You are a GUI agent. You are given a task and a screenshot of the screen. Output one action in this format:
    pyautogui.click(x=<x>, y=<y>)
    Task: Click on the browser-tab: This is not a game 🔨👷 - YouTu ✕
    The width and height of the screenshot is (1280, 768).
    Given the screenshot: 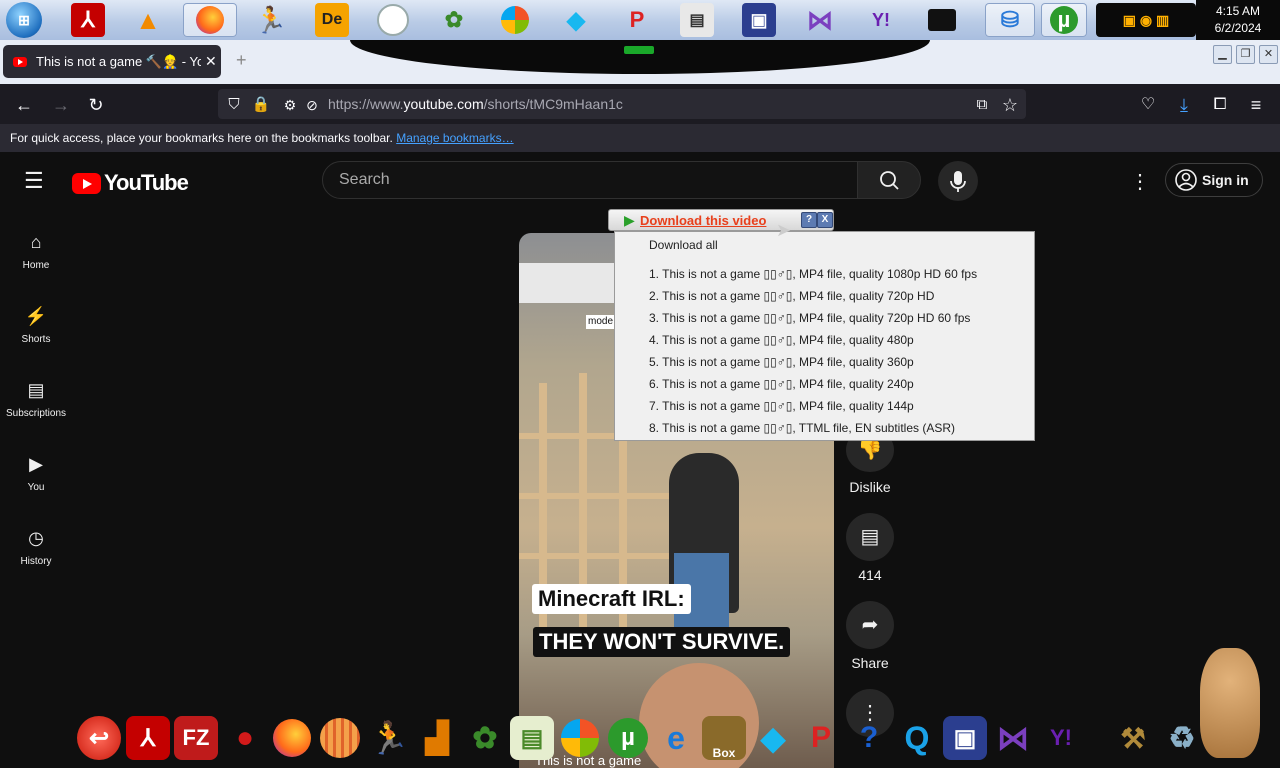 What is the action you would take?
    pyautogui.click(x=112, y=61)
    